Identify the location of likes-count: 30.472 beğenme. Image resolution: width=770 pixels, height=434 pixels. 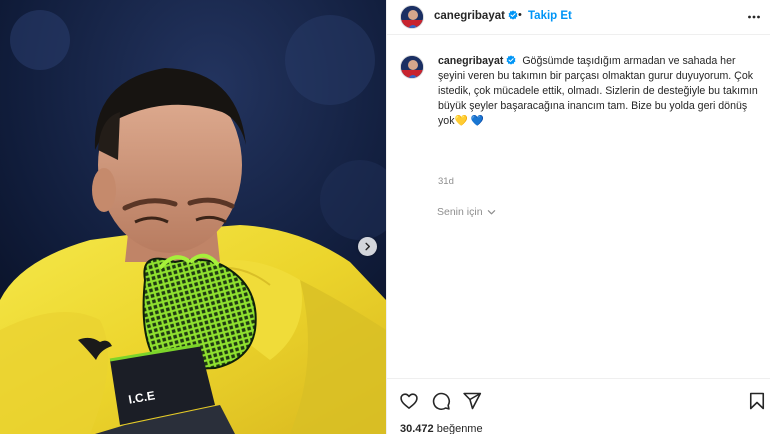
(441, 428).